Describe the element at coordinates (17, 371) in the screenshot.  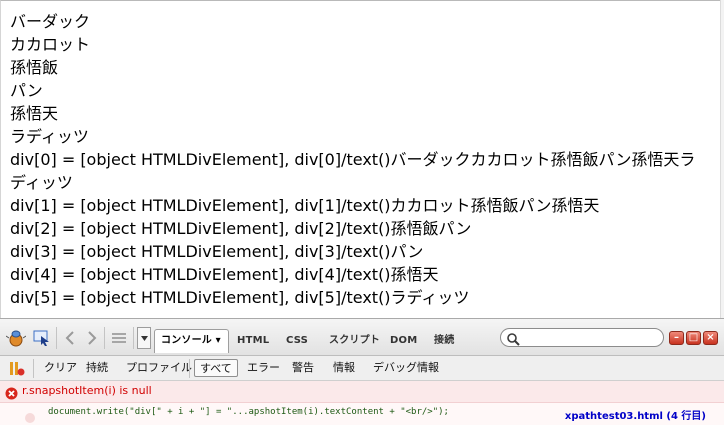
I see `pause-icon` at that location.